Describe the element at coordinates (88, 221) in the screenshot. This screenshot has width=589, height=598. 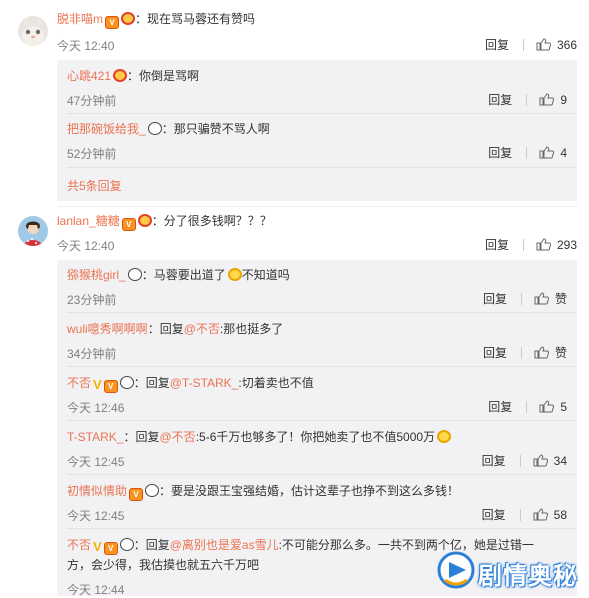
I see `username: lanlan_糖糖` at that location.